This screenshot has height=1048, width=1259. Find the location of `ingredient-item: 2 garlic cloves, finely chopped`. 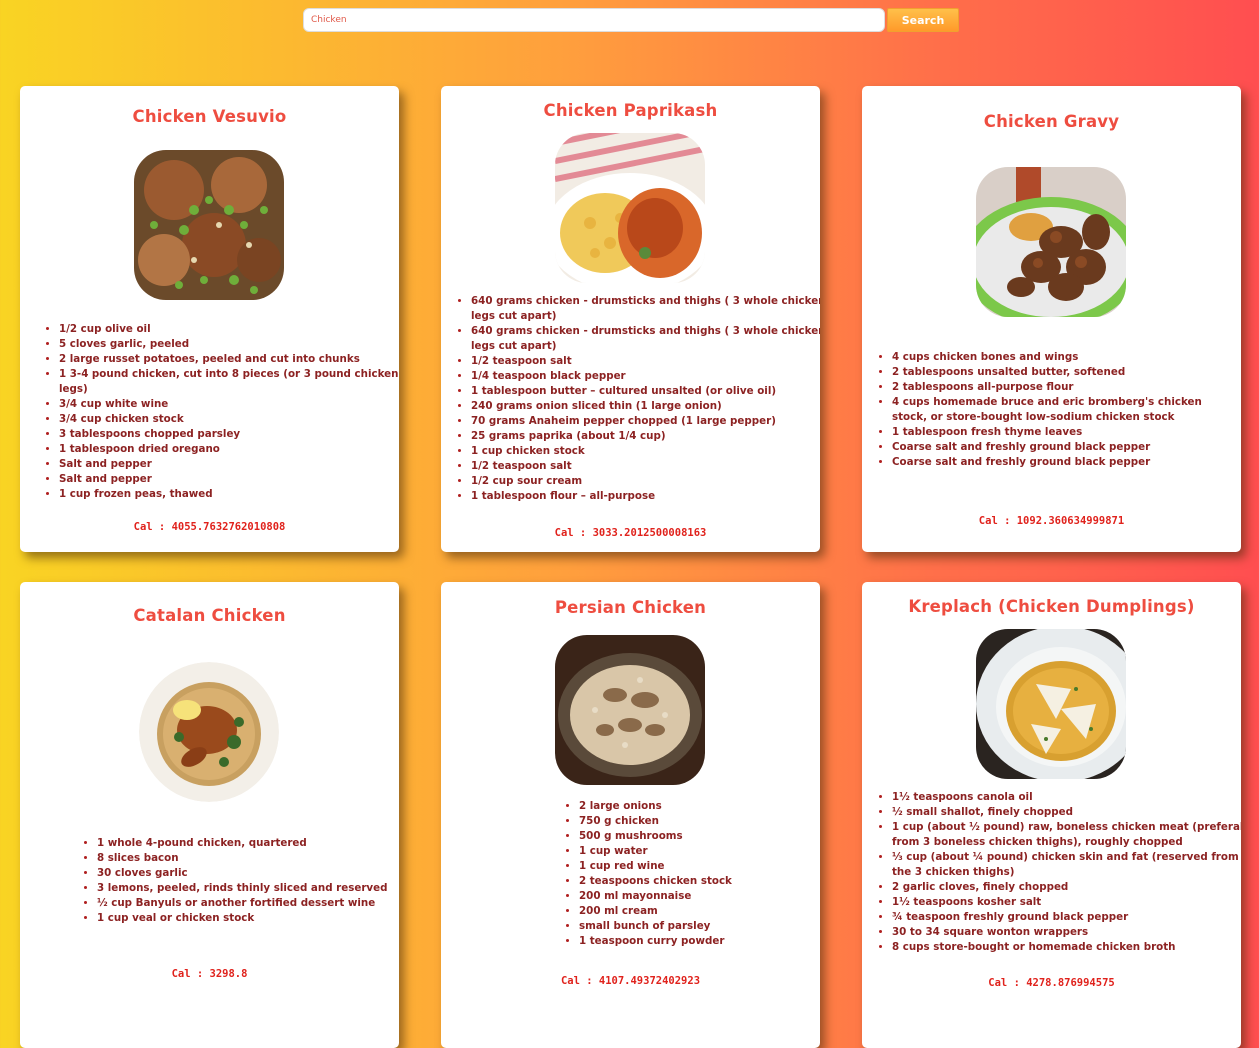

ingredient-item: 2 garlic cloves, finely chopped is located at coordinates (1066, 887).